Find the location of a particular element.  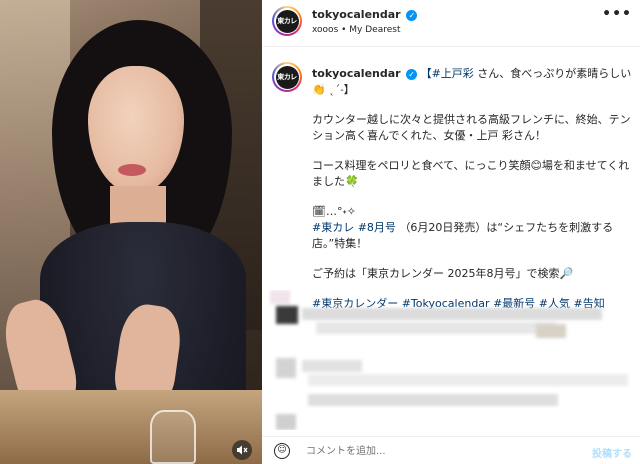

hashtag-issue: #8月号 is located at coordinates (377, 227).